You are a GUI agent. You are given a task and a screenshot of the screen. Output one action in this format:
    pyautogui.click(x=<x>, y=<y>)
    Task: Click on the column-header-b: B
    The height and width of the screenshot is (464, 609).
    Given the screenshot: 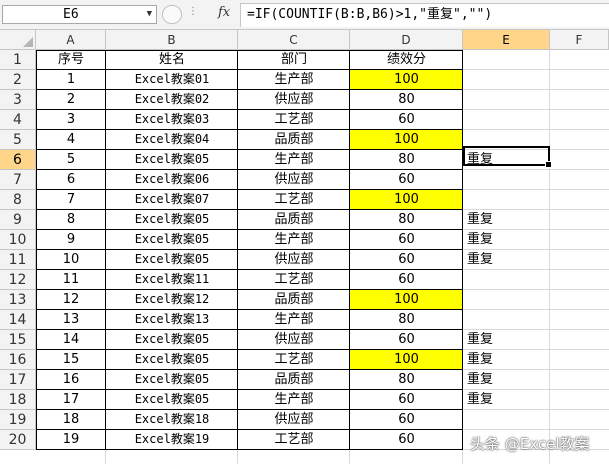 What is the action you would take?
    pyautogui.click(x=172, y=40)
    